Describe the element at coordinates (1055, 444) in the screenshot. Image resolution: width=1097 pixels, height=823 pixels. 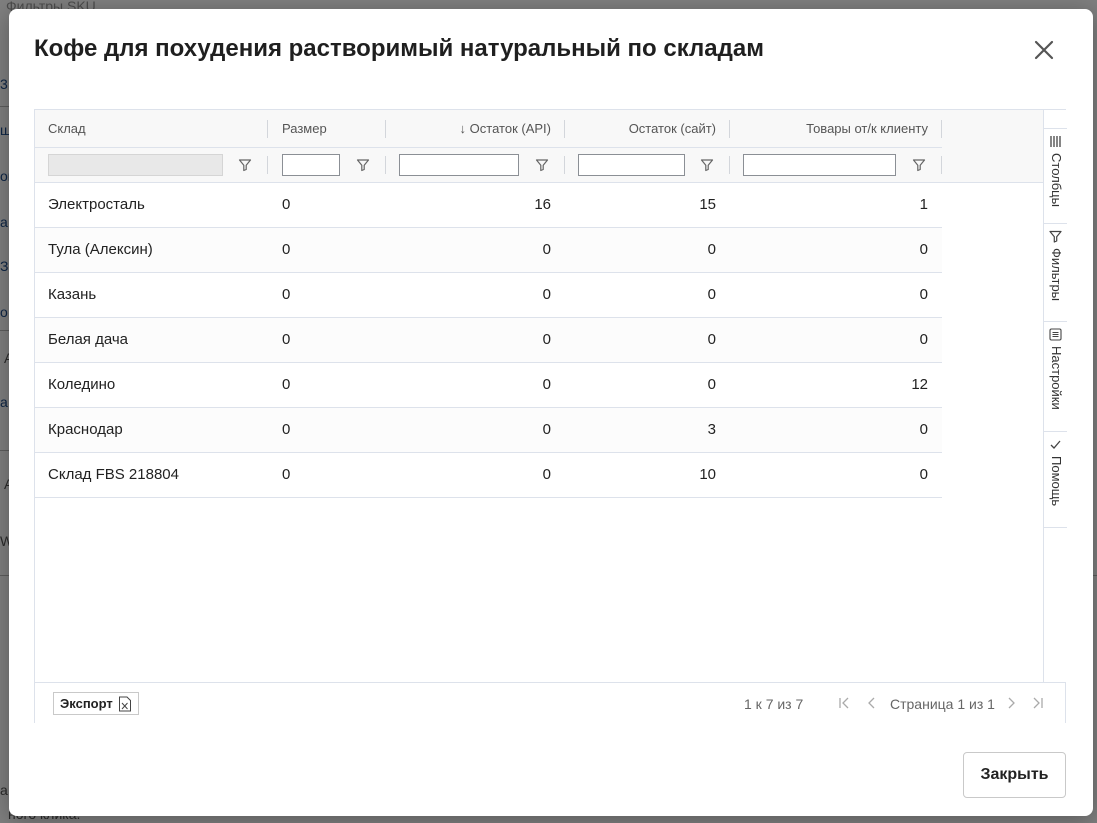
I see `check-icon` at that location.